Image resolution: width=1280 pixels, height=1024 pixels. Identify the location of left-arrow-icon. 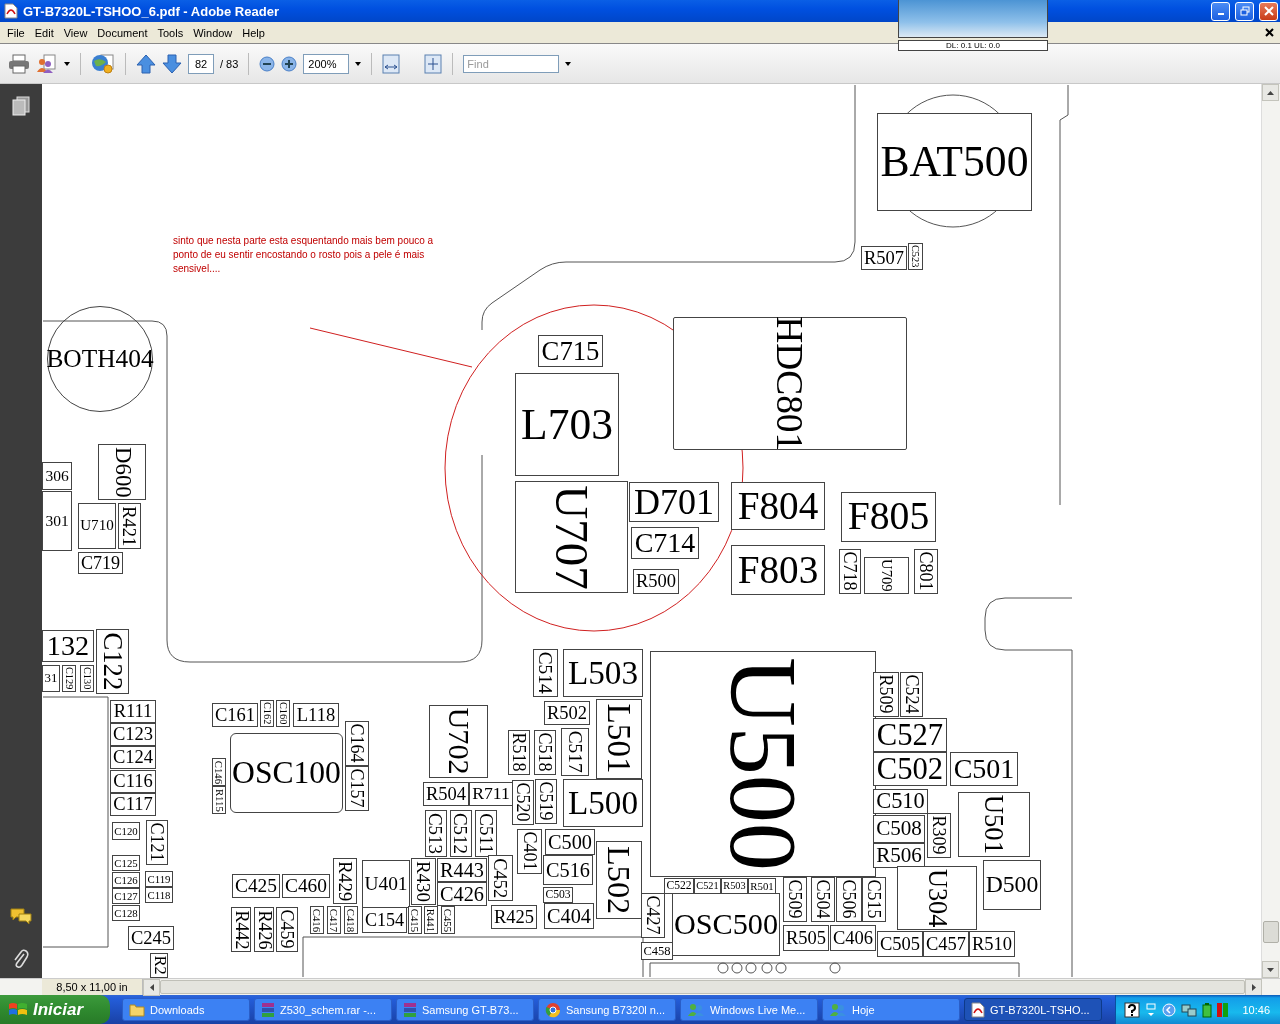
(151, 987).